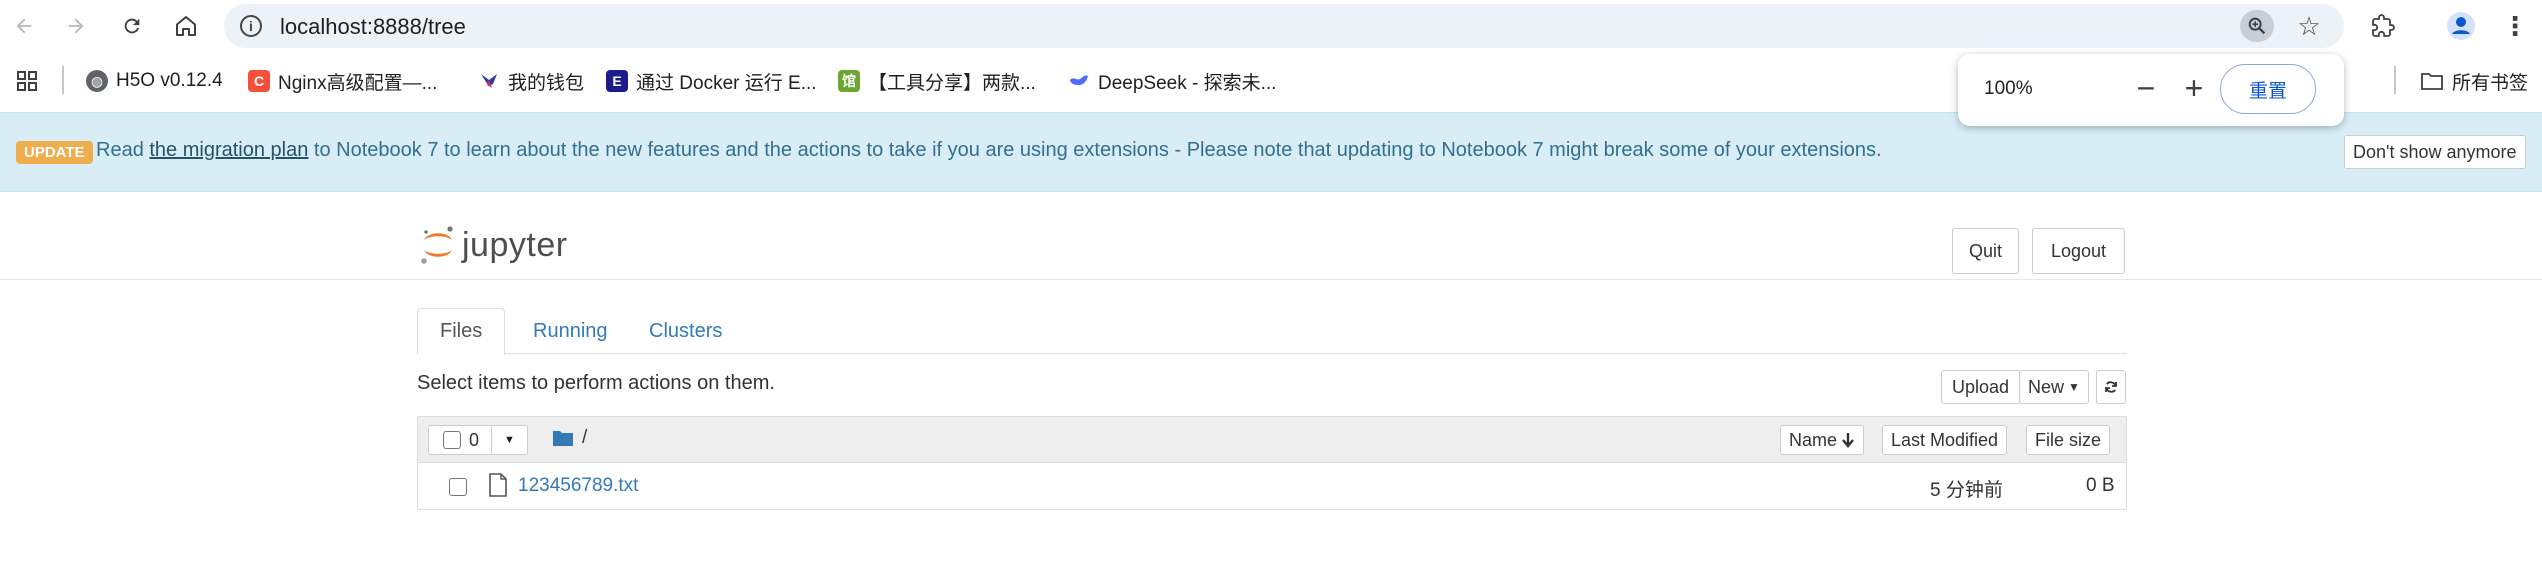  I want to click on zoom-in-button: +, so click(2194, 88).